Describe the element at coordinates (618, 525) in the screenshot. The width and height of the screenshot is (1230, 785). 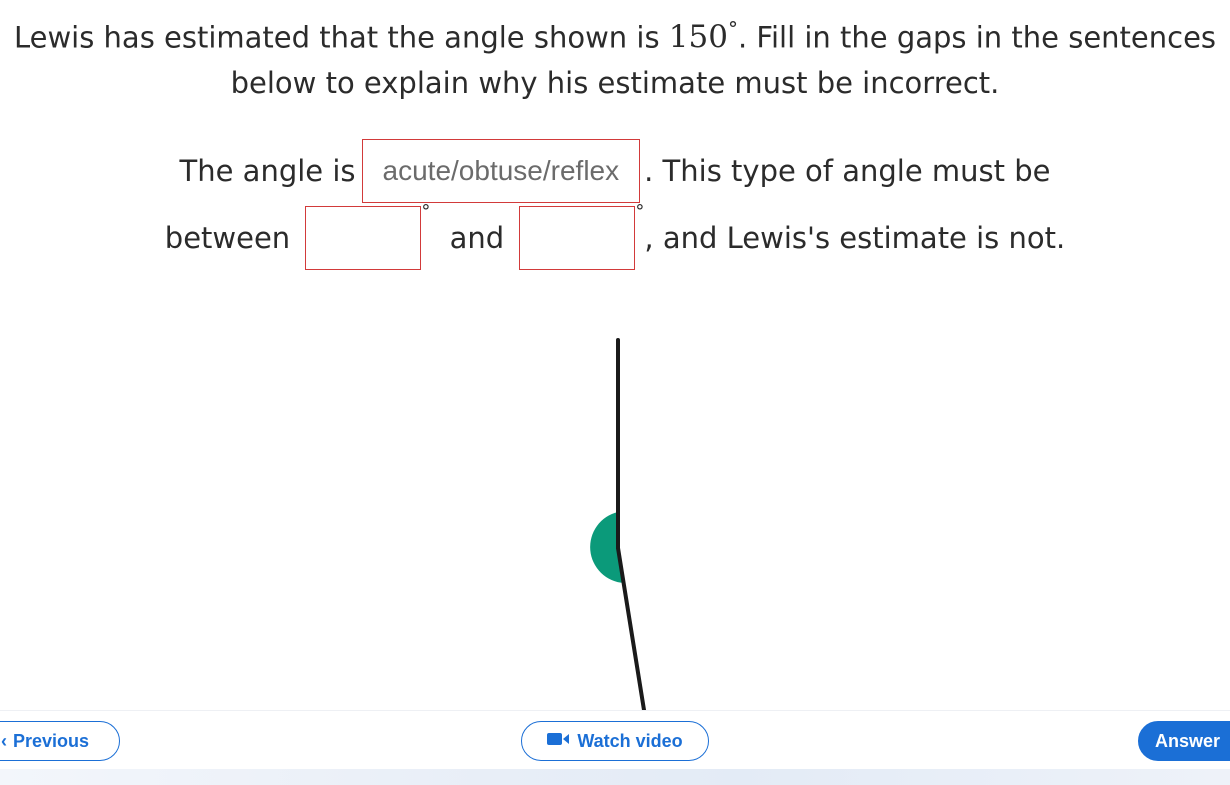
I see `angle-diagram` at that location.